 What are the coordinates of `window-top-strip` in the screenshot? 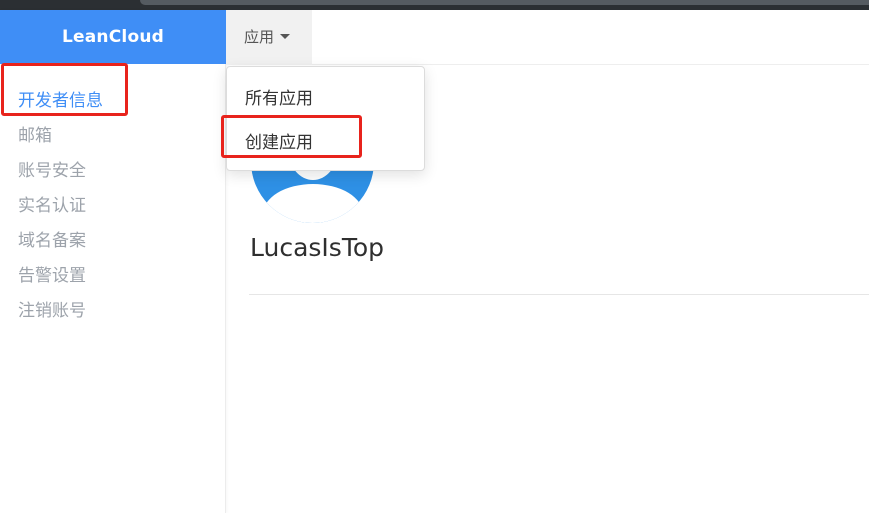 It's located at (434, 5).